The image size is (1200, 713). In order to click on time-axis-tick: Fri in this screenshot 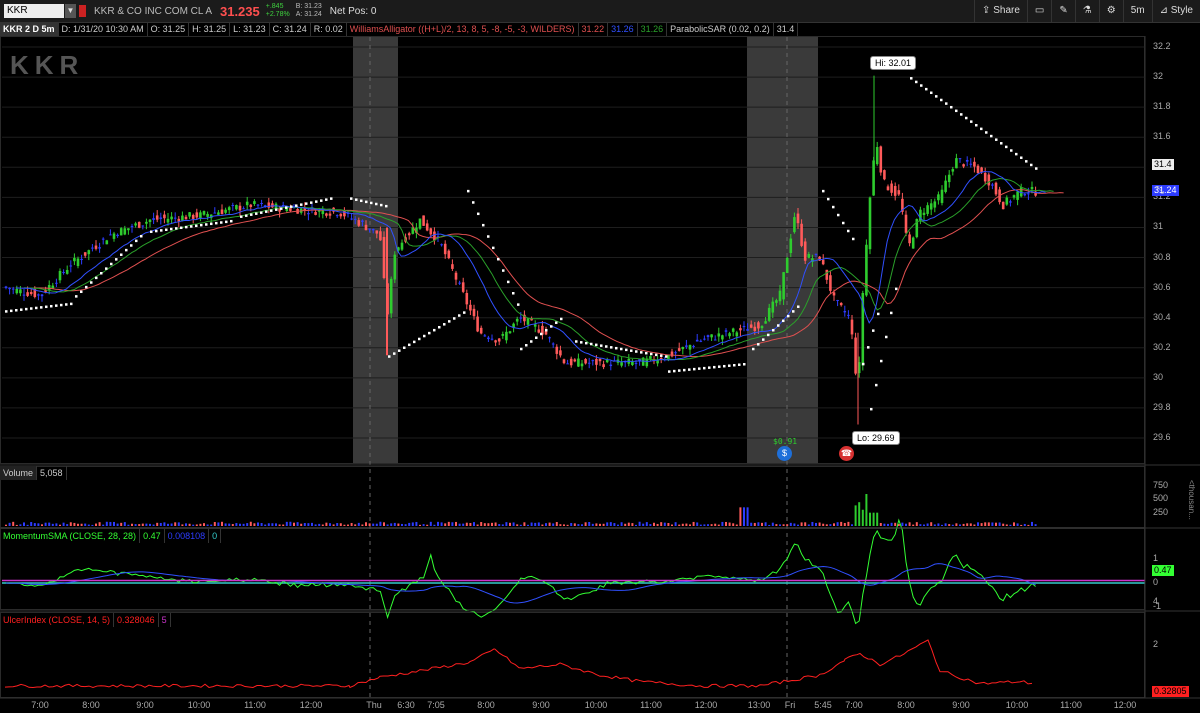, I will do `click(790, 705)`.